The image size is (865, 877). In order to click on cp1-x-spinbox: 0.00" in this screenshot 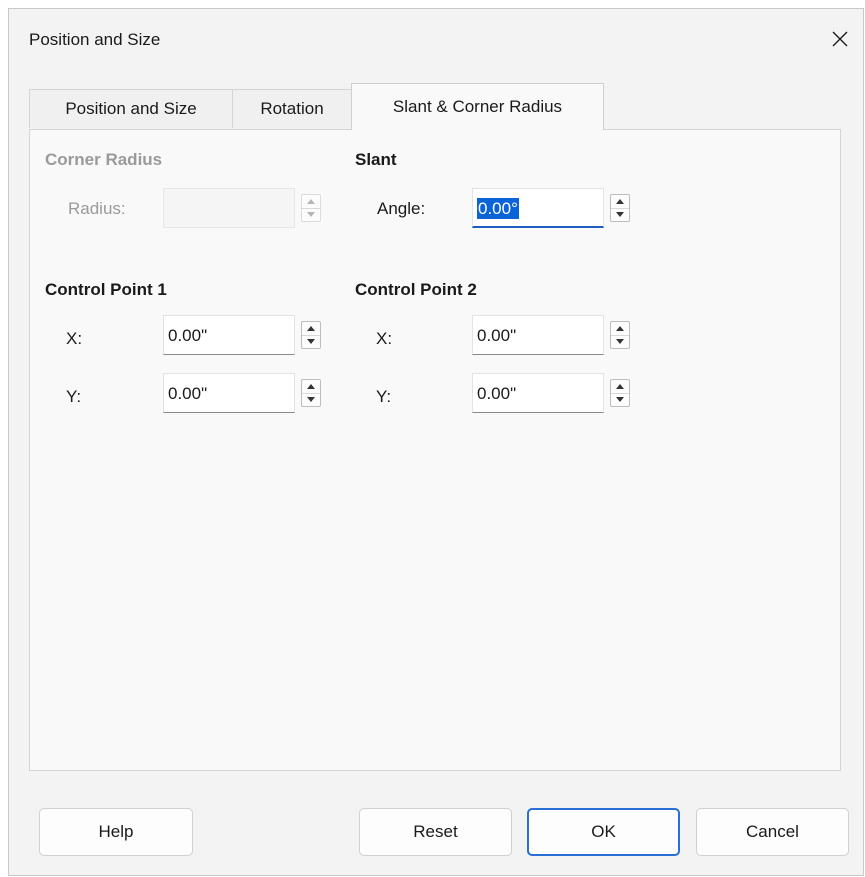, I will do `click(247, 335)`.